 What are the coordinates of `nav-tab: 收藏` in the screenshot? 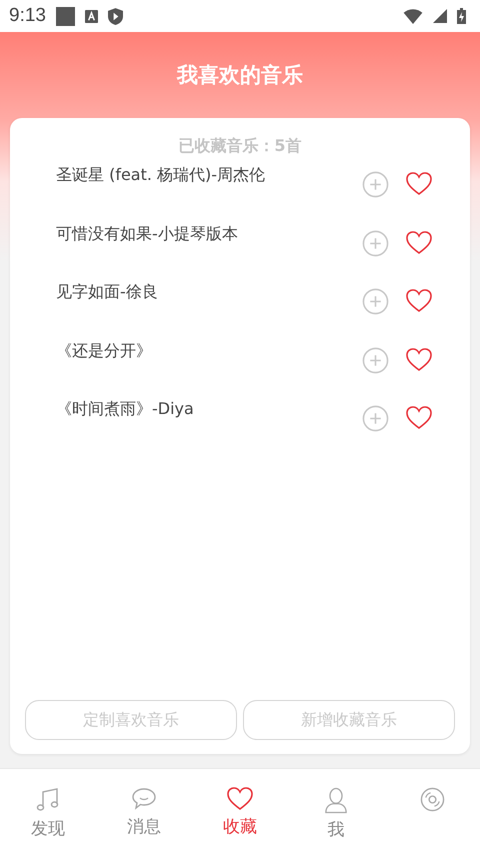 It's located at (240, 812).